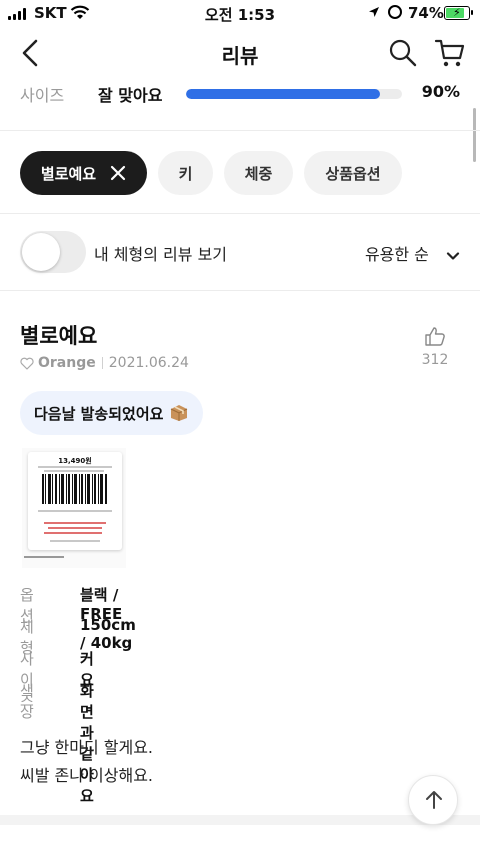 Image resolution: width=480 pixels, height=853 pixels. Describe the element at coordinates (87, 775) in the screenshot. I see `review-body-line: 씨발 존나 이상해요.` at that location.